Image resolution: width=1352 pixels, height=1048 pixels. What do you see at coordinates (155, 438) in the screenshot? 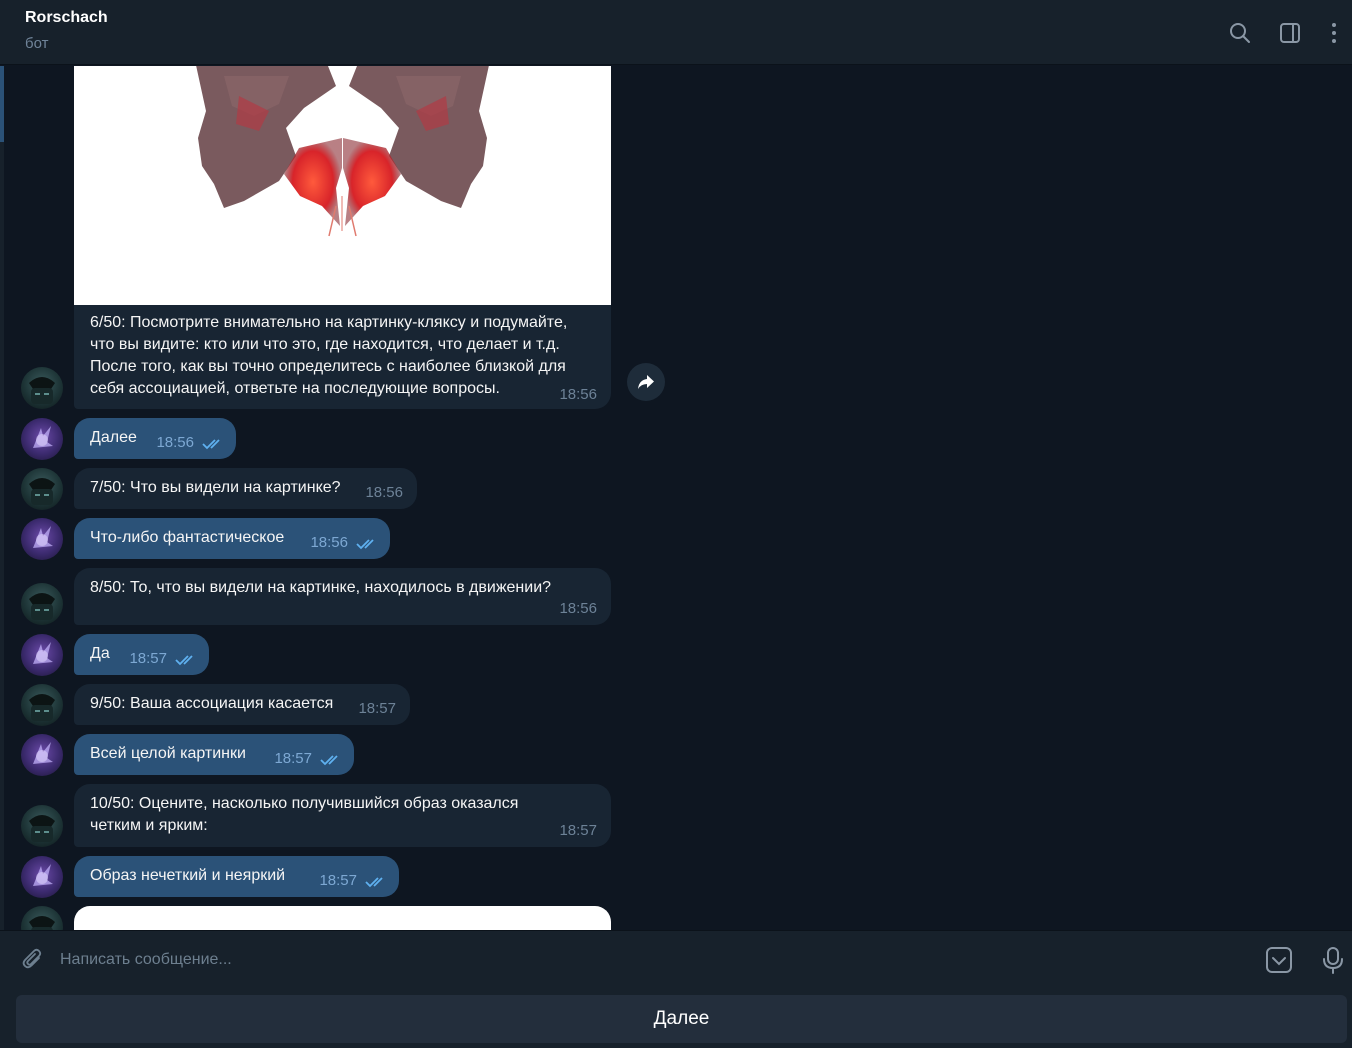
I see `message-bubble-outgoing: Далее 18:56` at bounding box center [155, 438].